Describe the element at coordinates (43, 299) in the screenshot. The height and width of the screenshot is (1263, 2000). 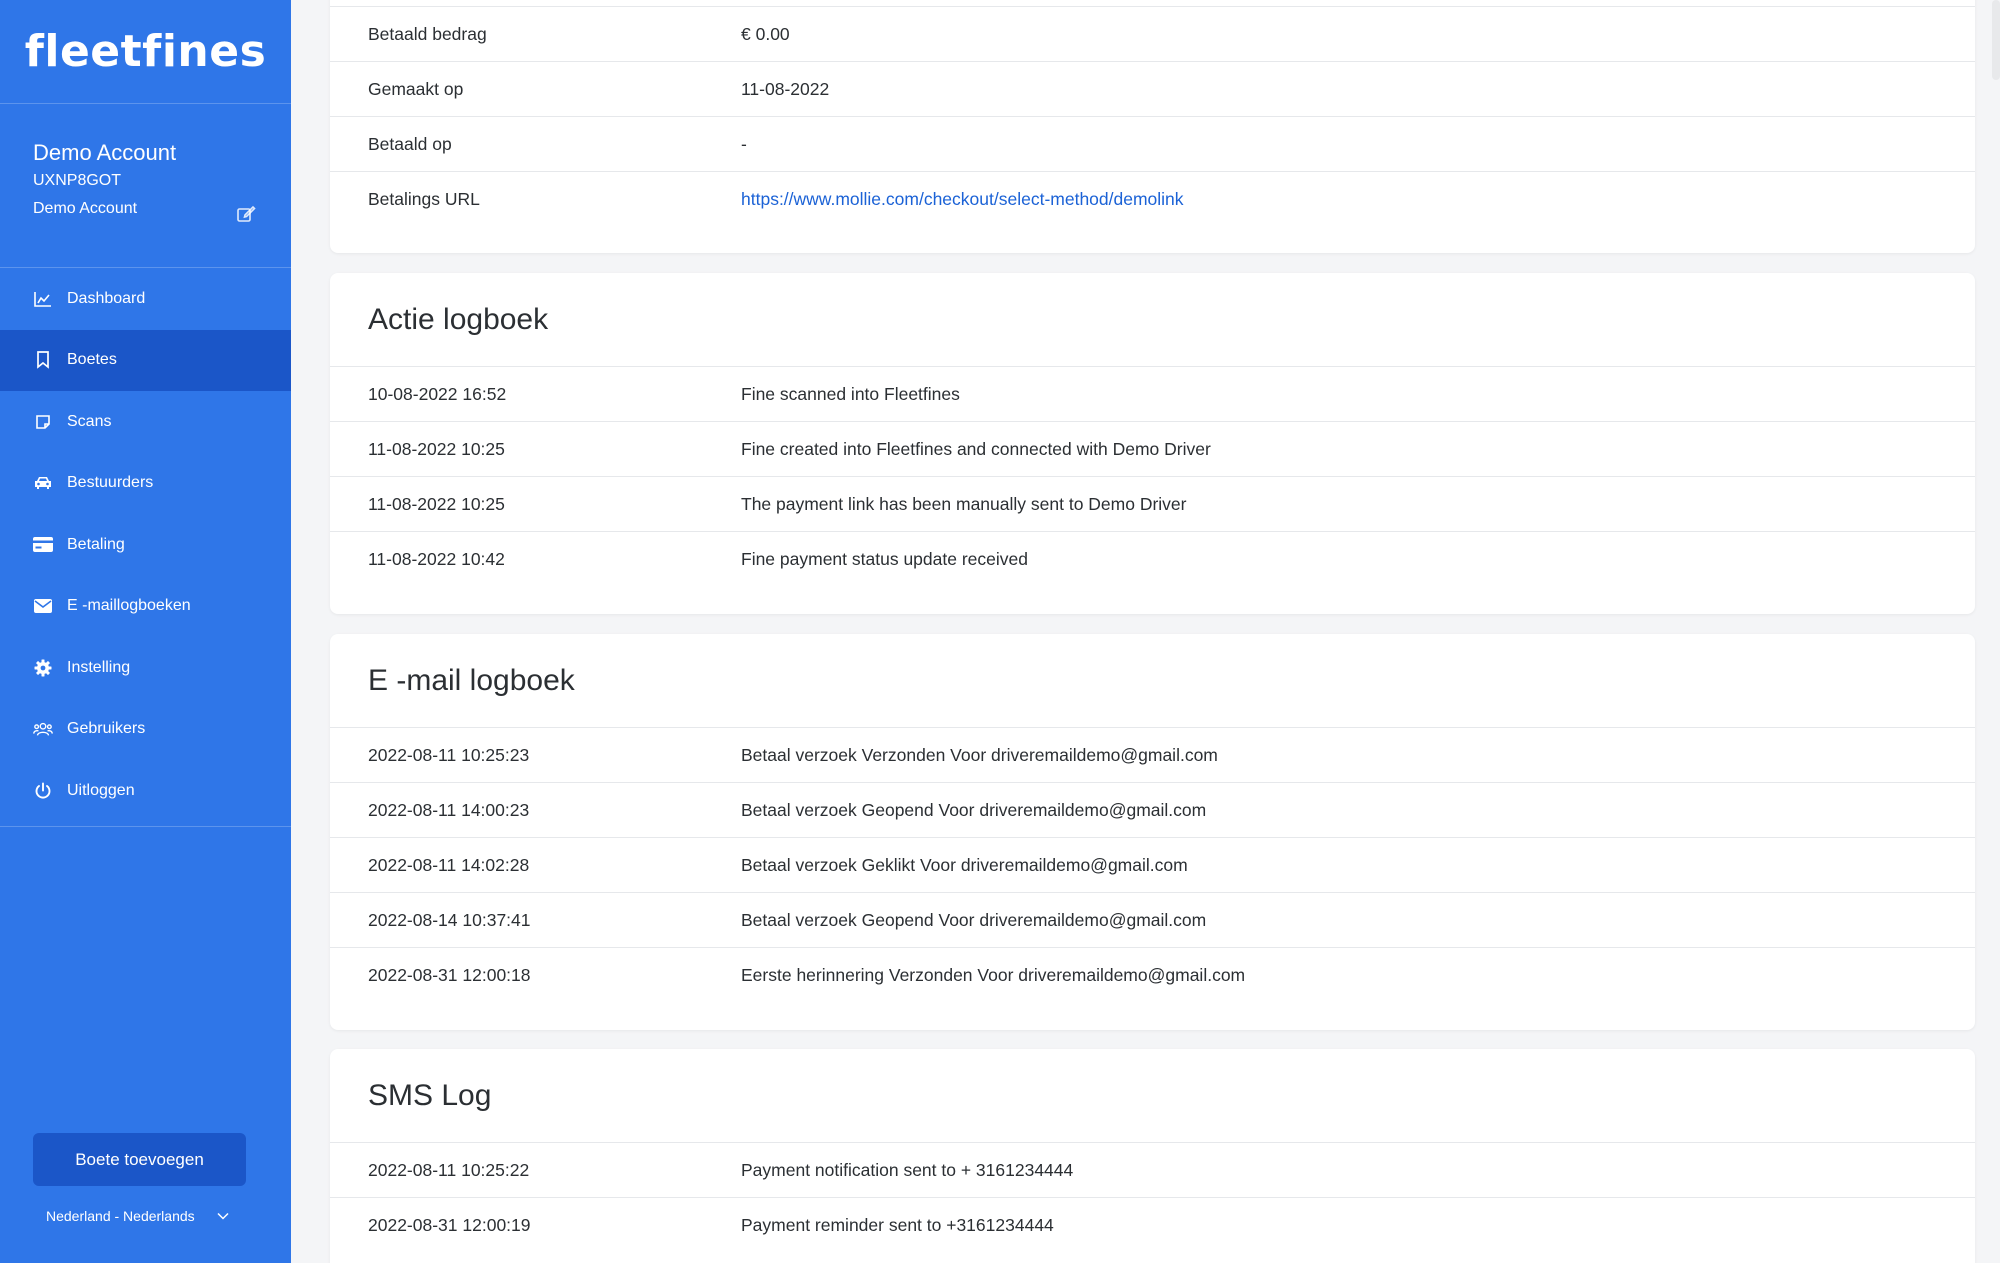
I see `chart-icon` at that location.